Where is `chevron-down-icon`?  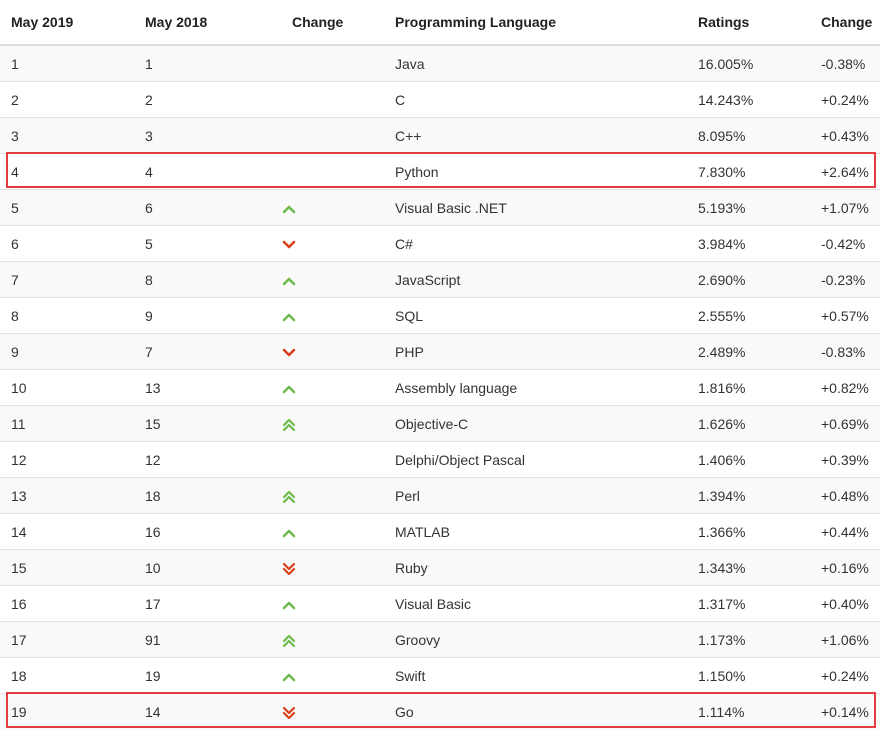
chevron-down-icon is located at coordinates (289, 245).